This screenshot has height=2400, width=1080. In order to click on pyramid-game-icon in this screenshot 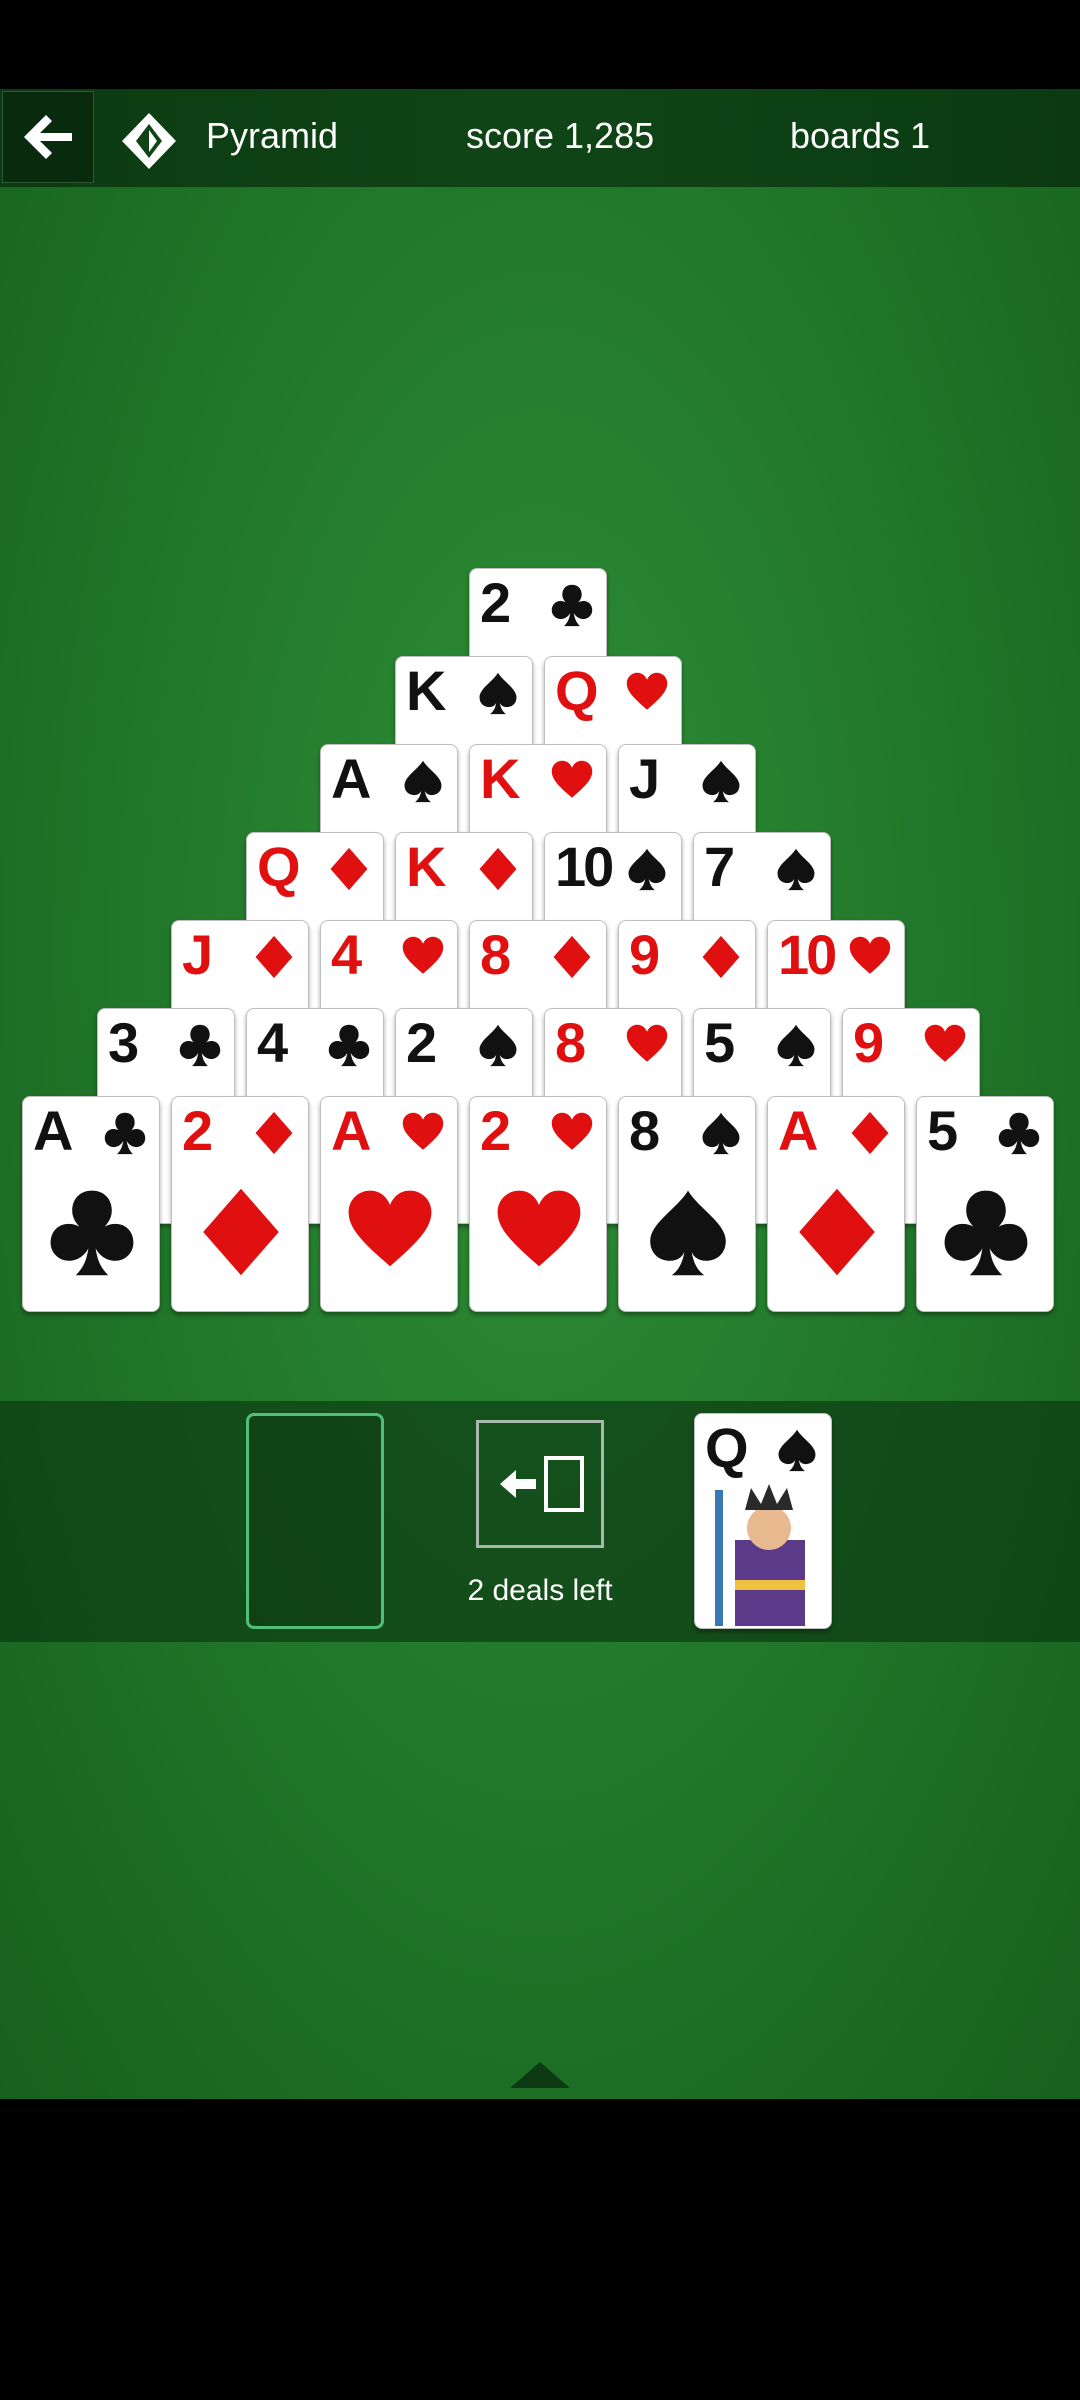, I will do `click(149, 141)`.